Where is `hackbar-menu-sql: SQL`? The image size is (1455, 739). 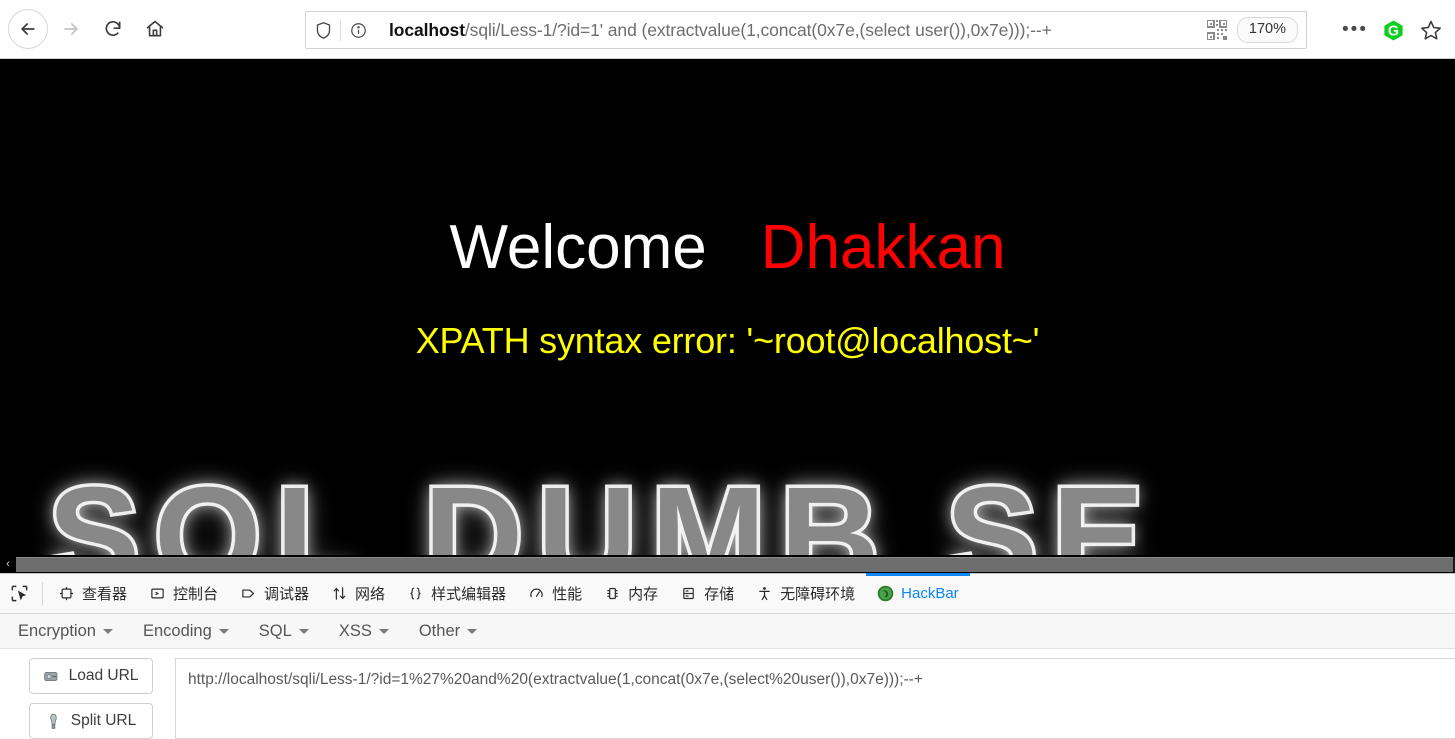 hackbar-menu-sql: SQL is located at coordinates (284, 631).